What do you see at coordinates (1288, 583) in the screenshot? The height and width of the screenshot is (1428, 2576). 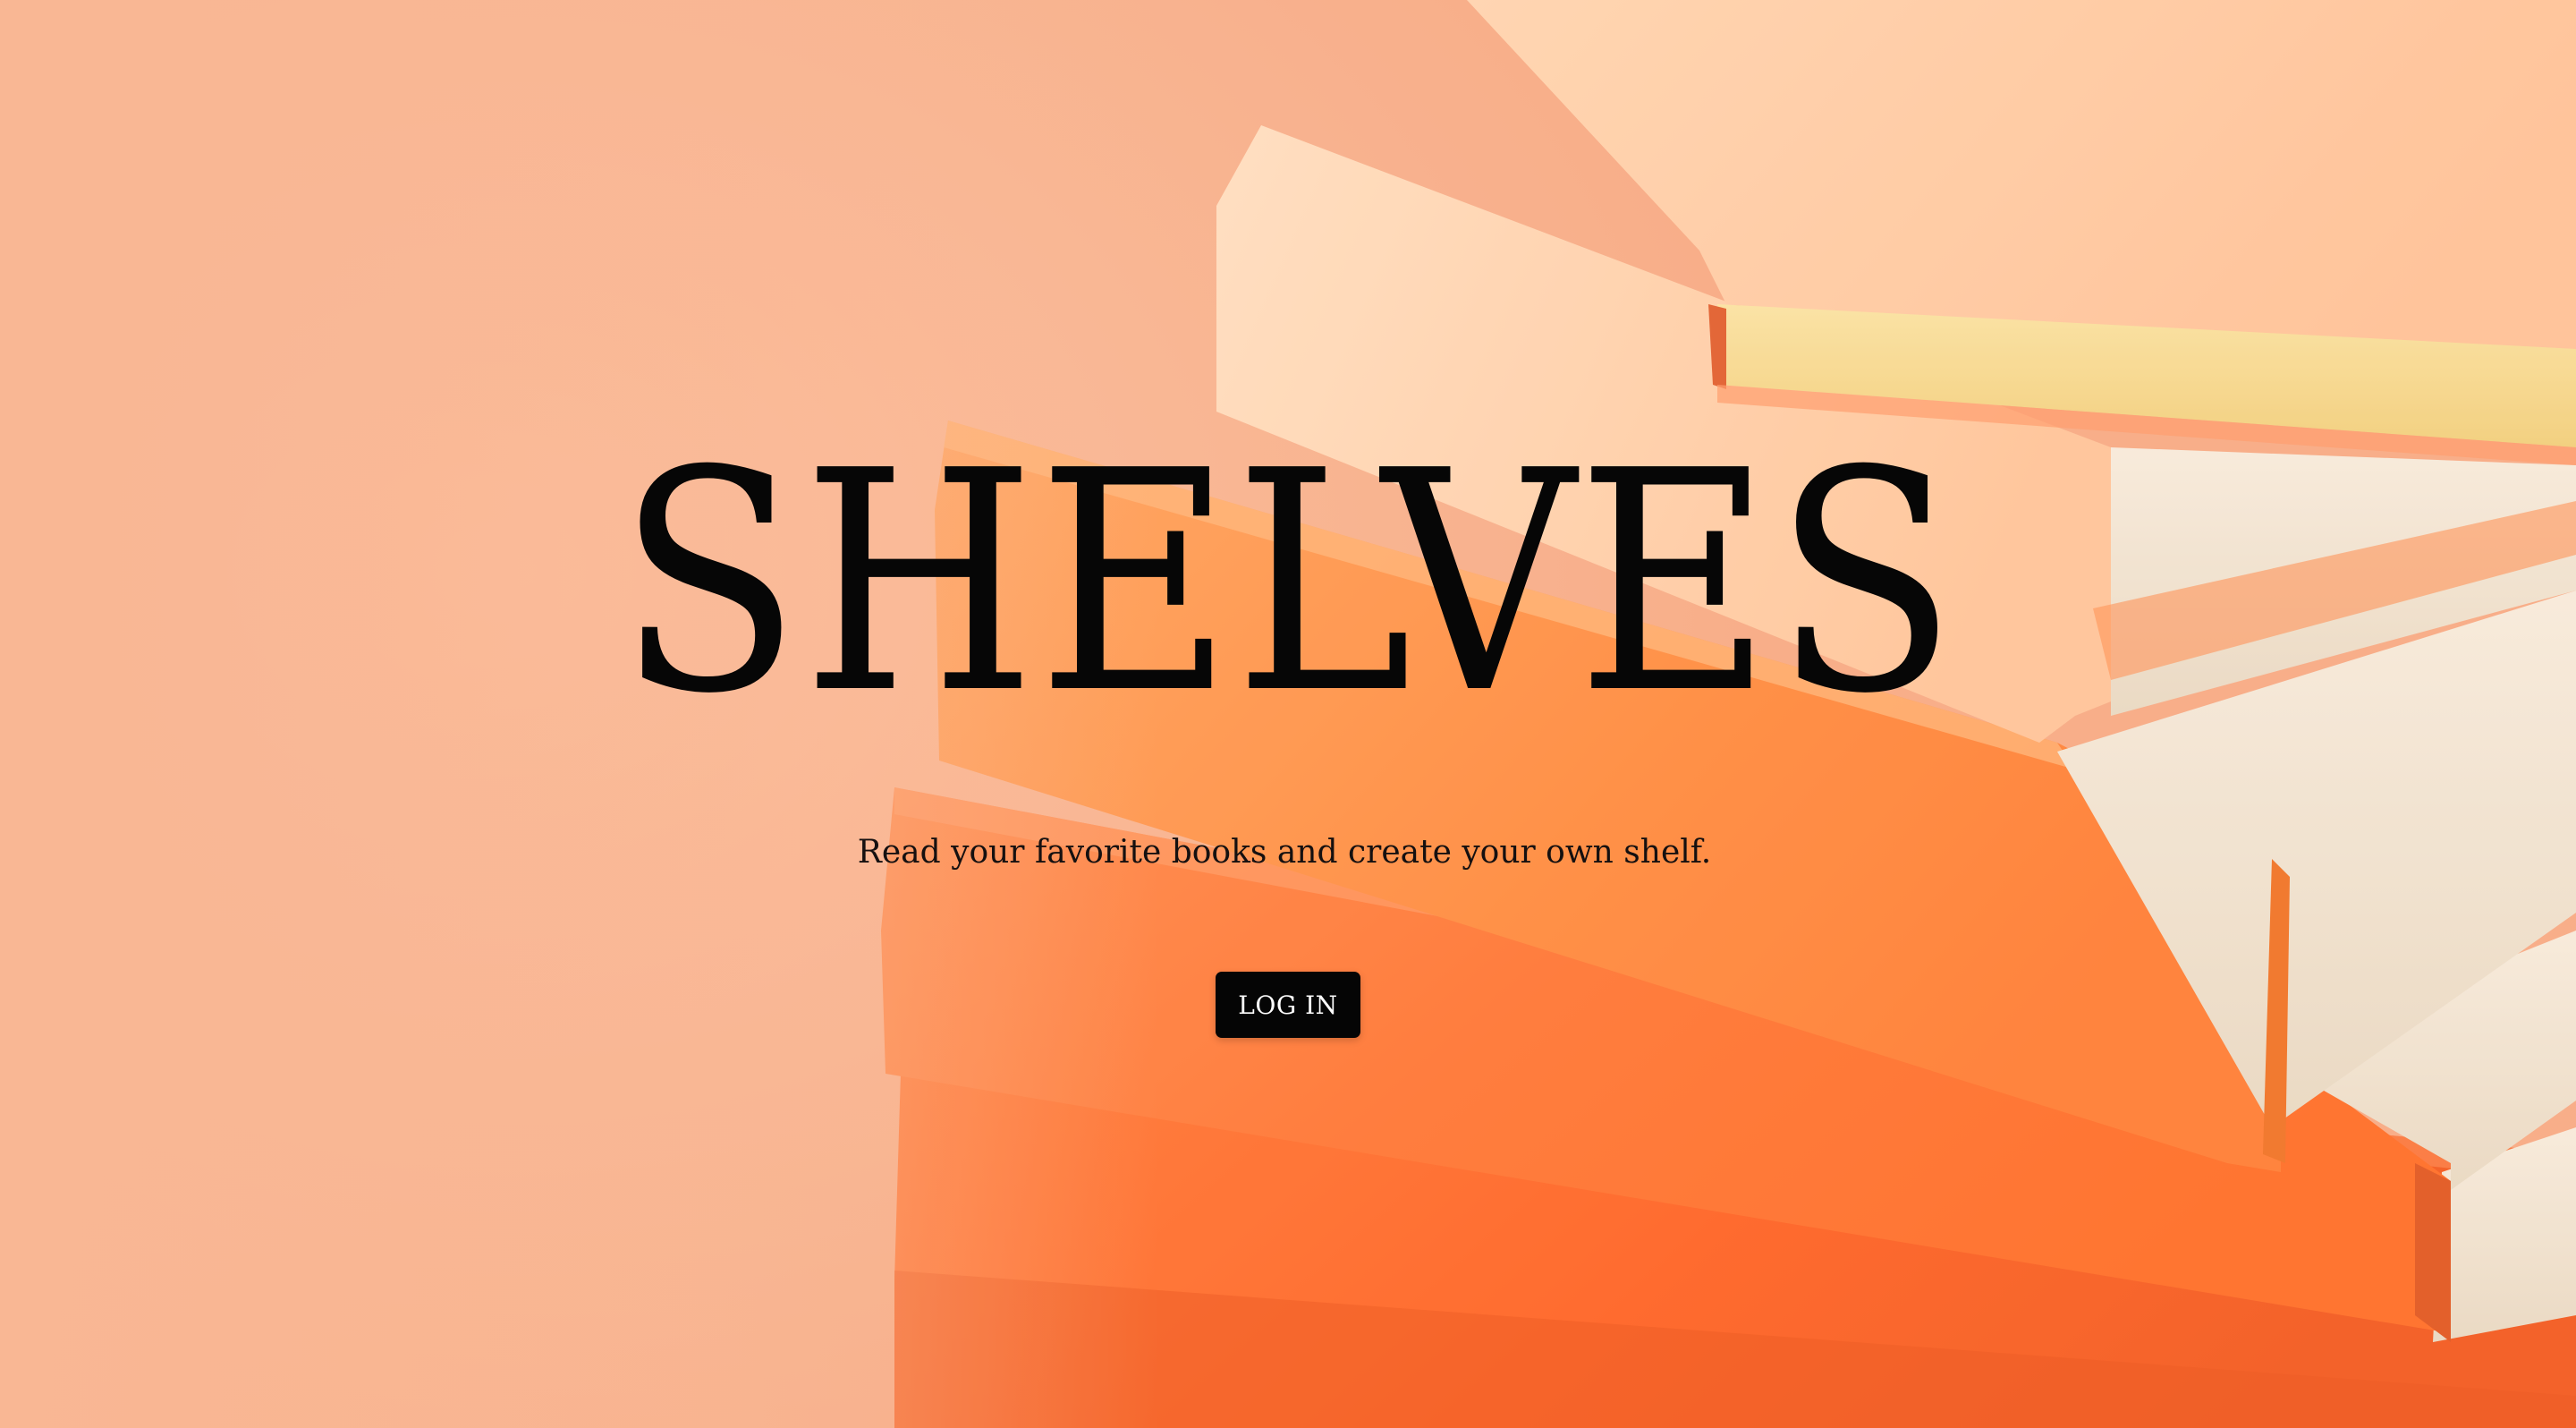 I see `page-title: SHELVES` at bounding box center [1288, 583].